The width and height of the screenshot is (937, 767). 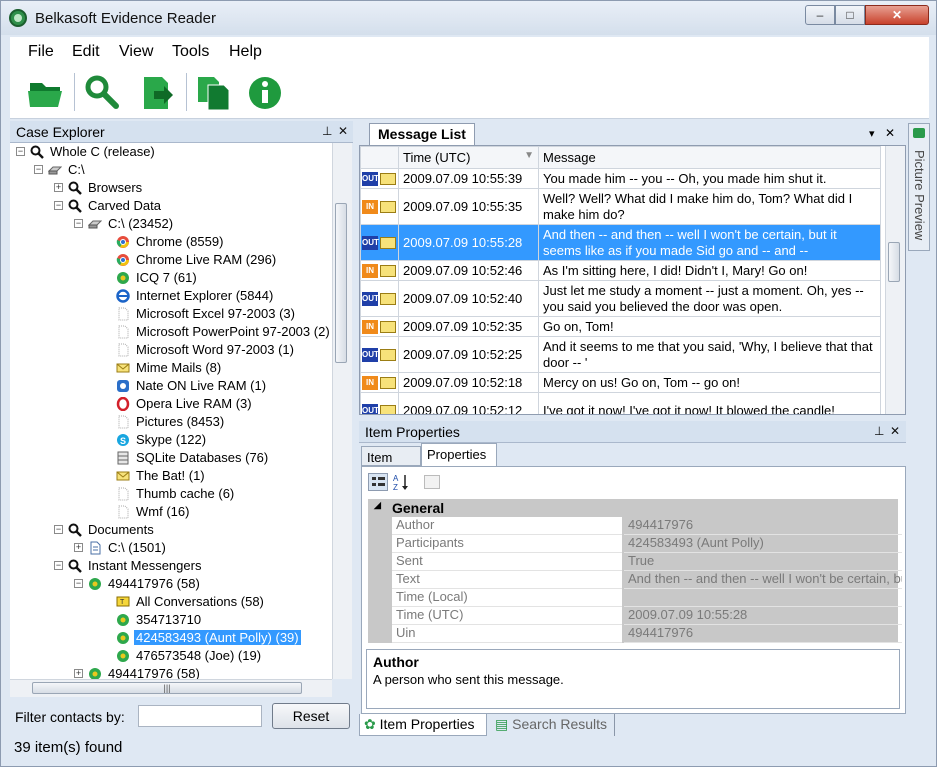 I want to click on info-icon, so click(x=265, y=93).